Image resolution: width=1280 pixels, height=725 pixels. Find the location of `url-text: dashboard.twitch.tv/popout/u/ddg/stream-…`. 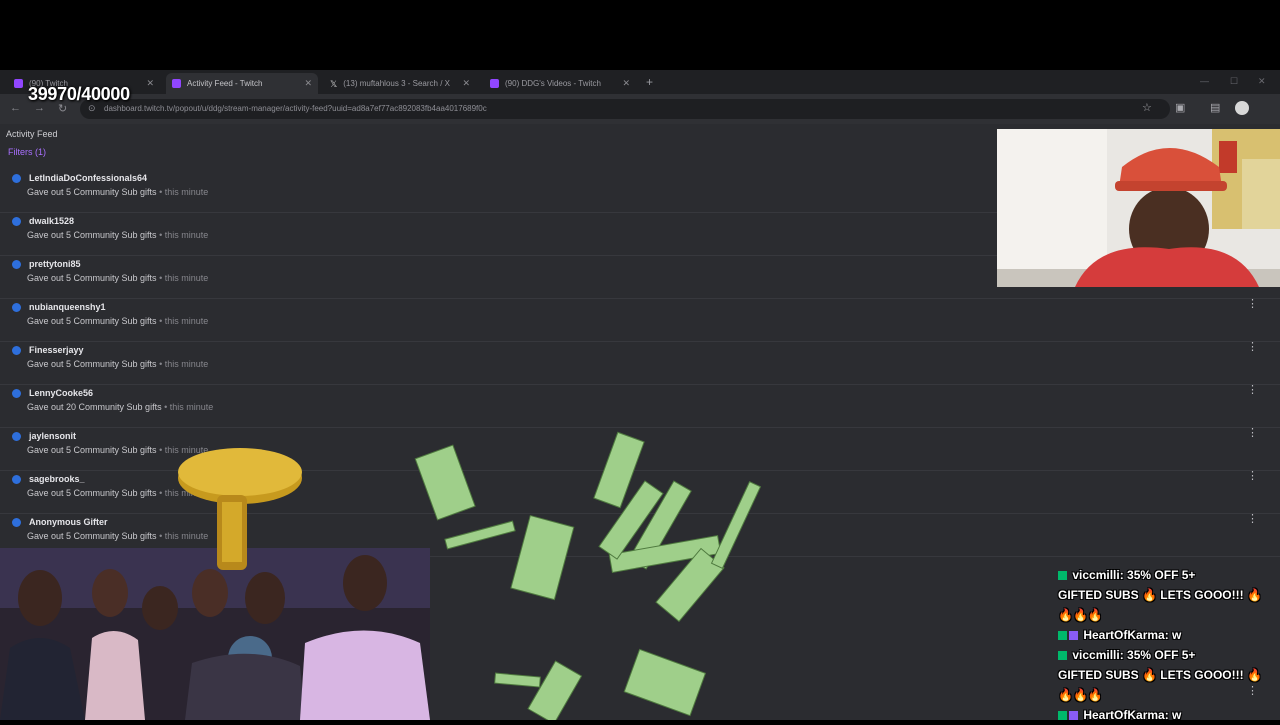

url-text: dashboard.twitch.tv/popout/u/ddg/stream-… is located at coordinates (295, 108).